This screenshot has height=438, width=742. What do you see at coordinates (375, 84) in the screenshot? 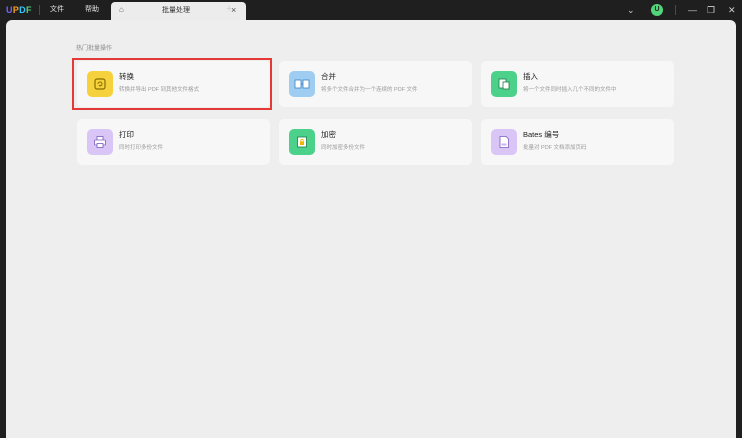
I see `card-merge: 合并 将多个文件合并为一个连续的 PDF 文件` at bounding box center [375, 84].